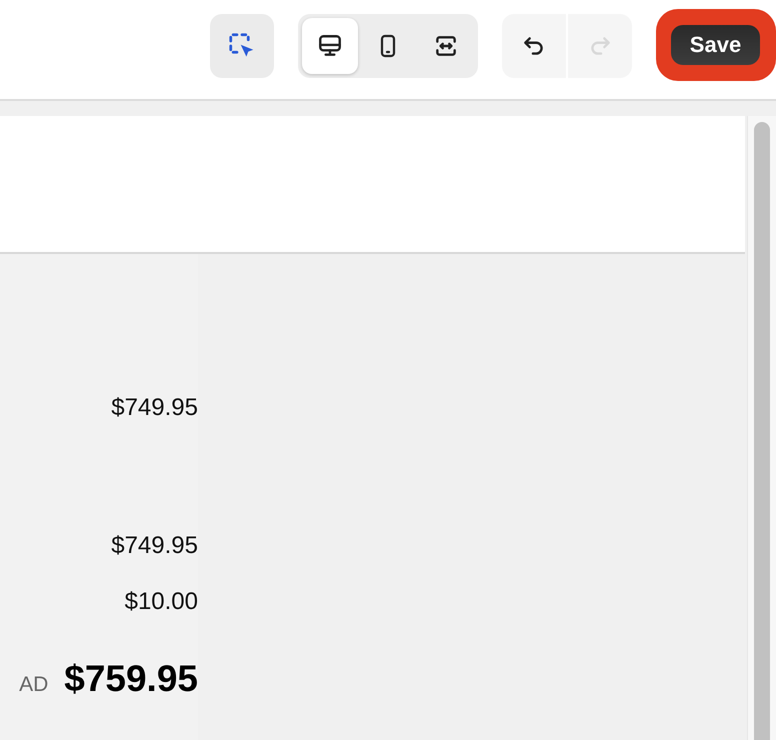 This screenshot has width=776, height=740. I want to click on scrollbar-thumb, so click(762, 431).